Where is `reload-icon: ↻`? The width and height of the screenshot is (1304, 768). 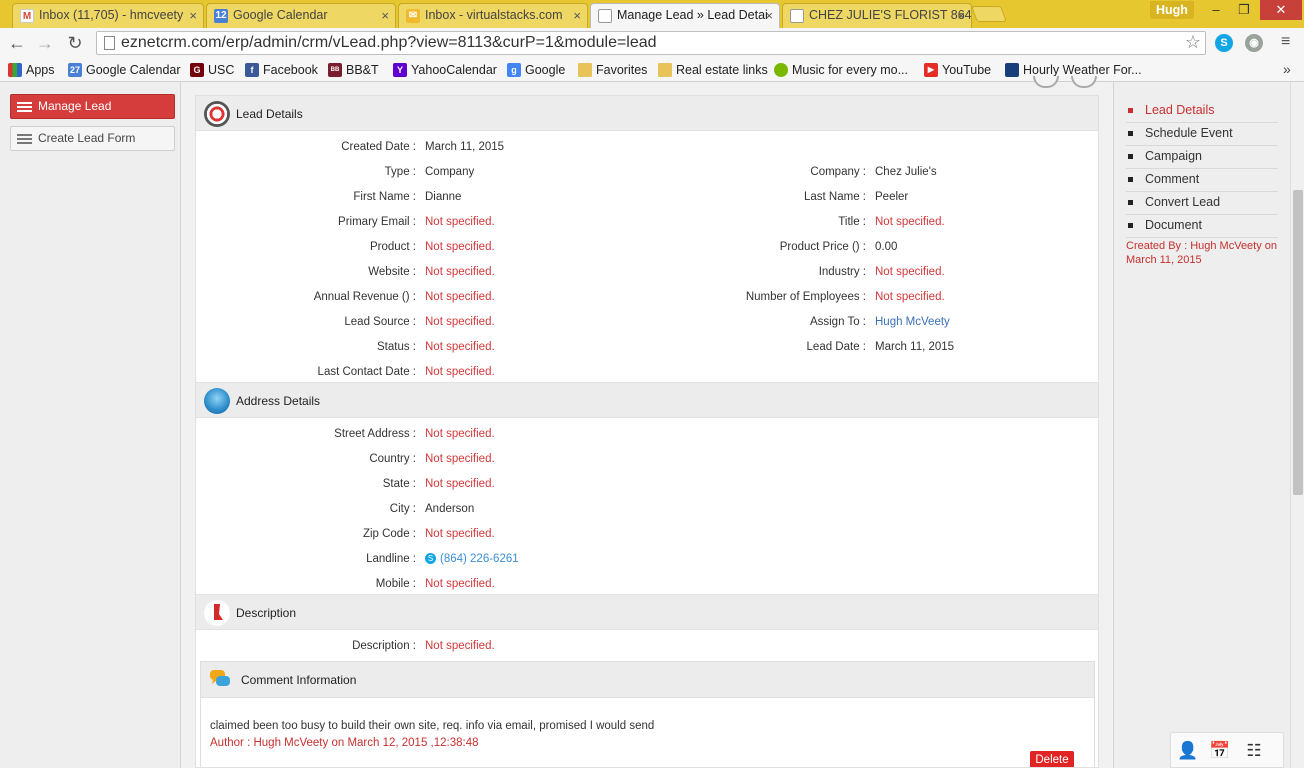 reload-icon: ↻ is located at coordinates (75, 43).